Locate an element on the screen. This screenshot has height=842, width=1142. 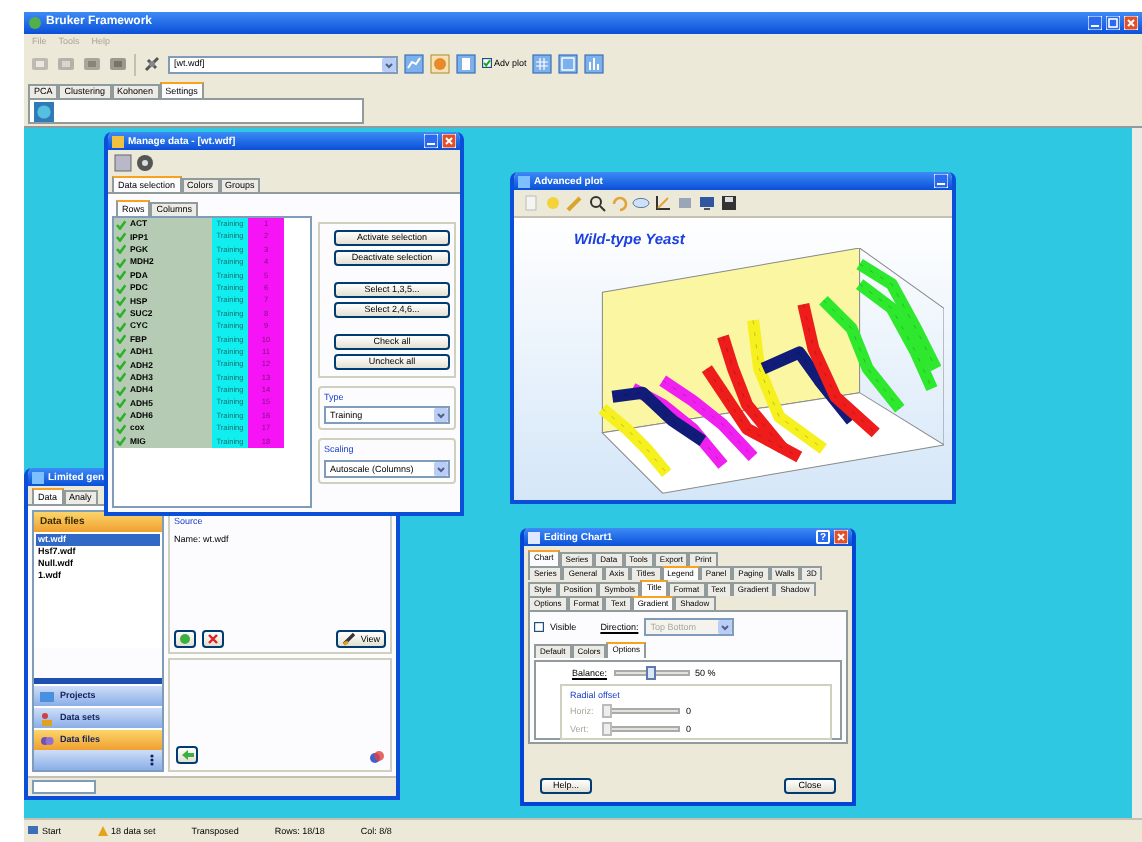
document-icon is located at coordinates (466, 64).